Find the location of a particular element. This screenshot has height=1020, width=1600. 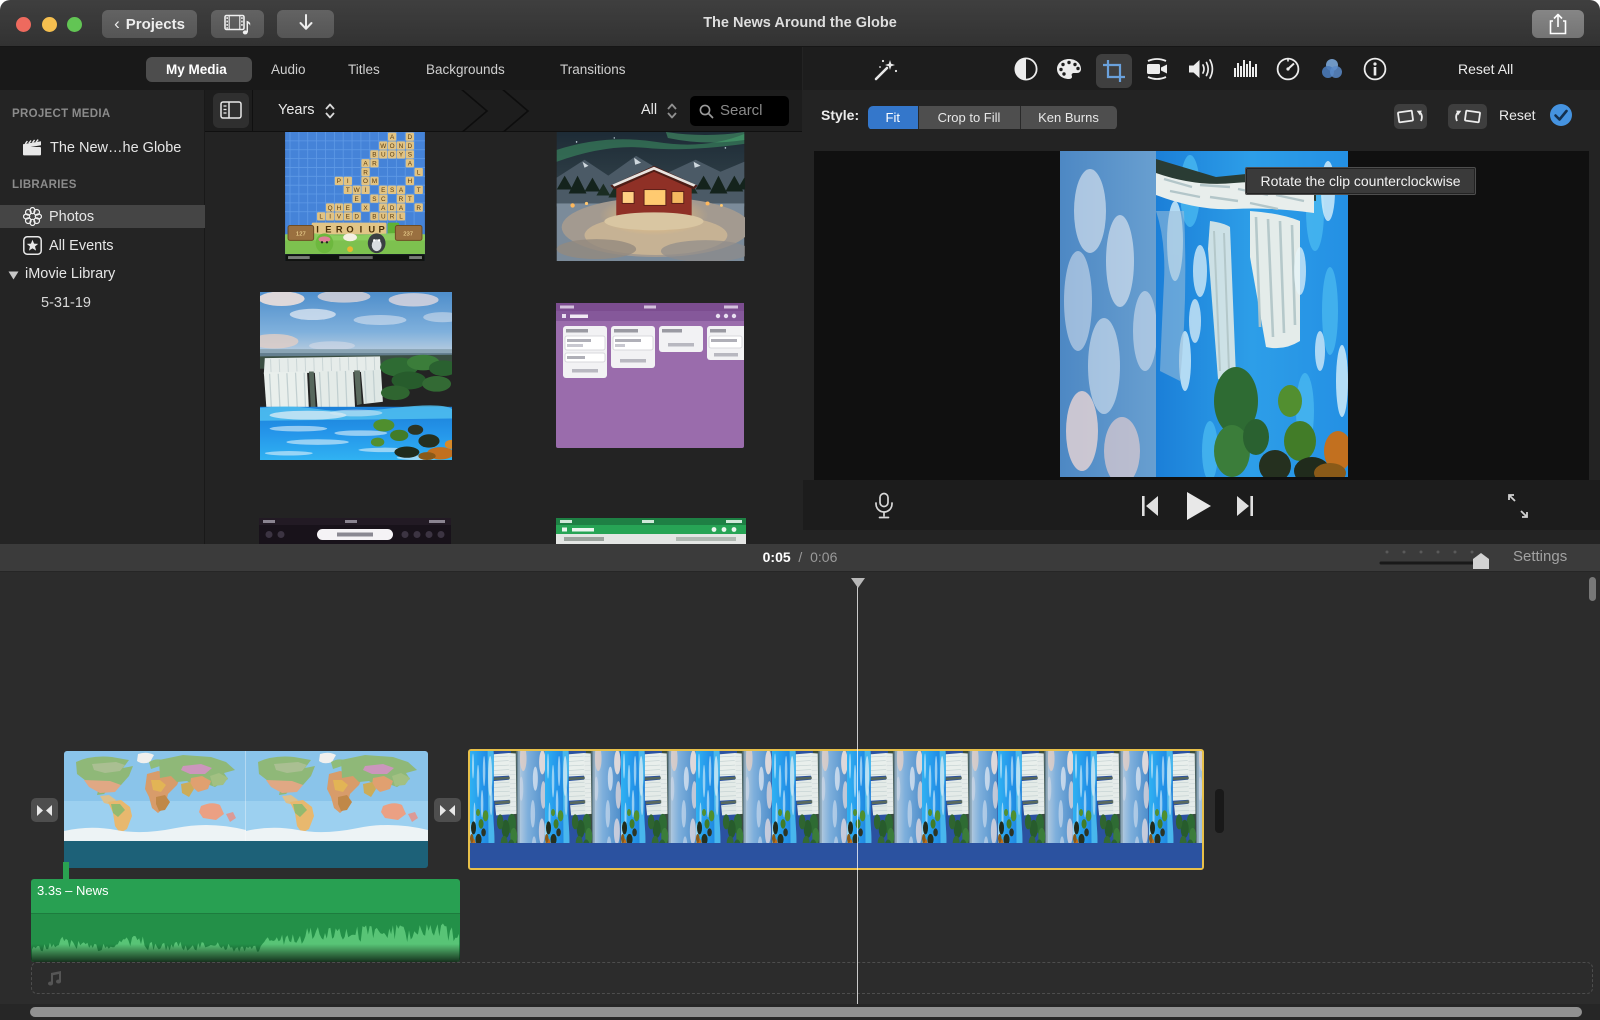

svg-text: X is located at coordinates (365, 208).